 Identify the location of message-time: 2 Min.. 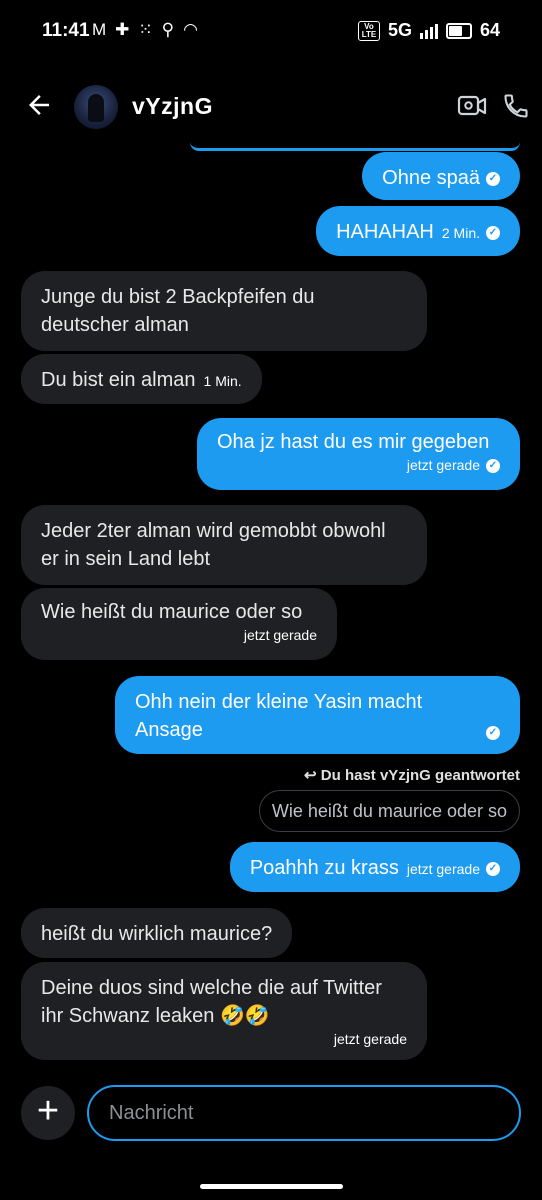
(460, 233).